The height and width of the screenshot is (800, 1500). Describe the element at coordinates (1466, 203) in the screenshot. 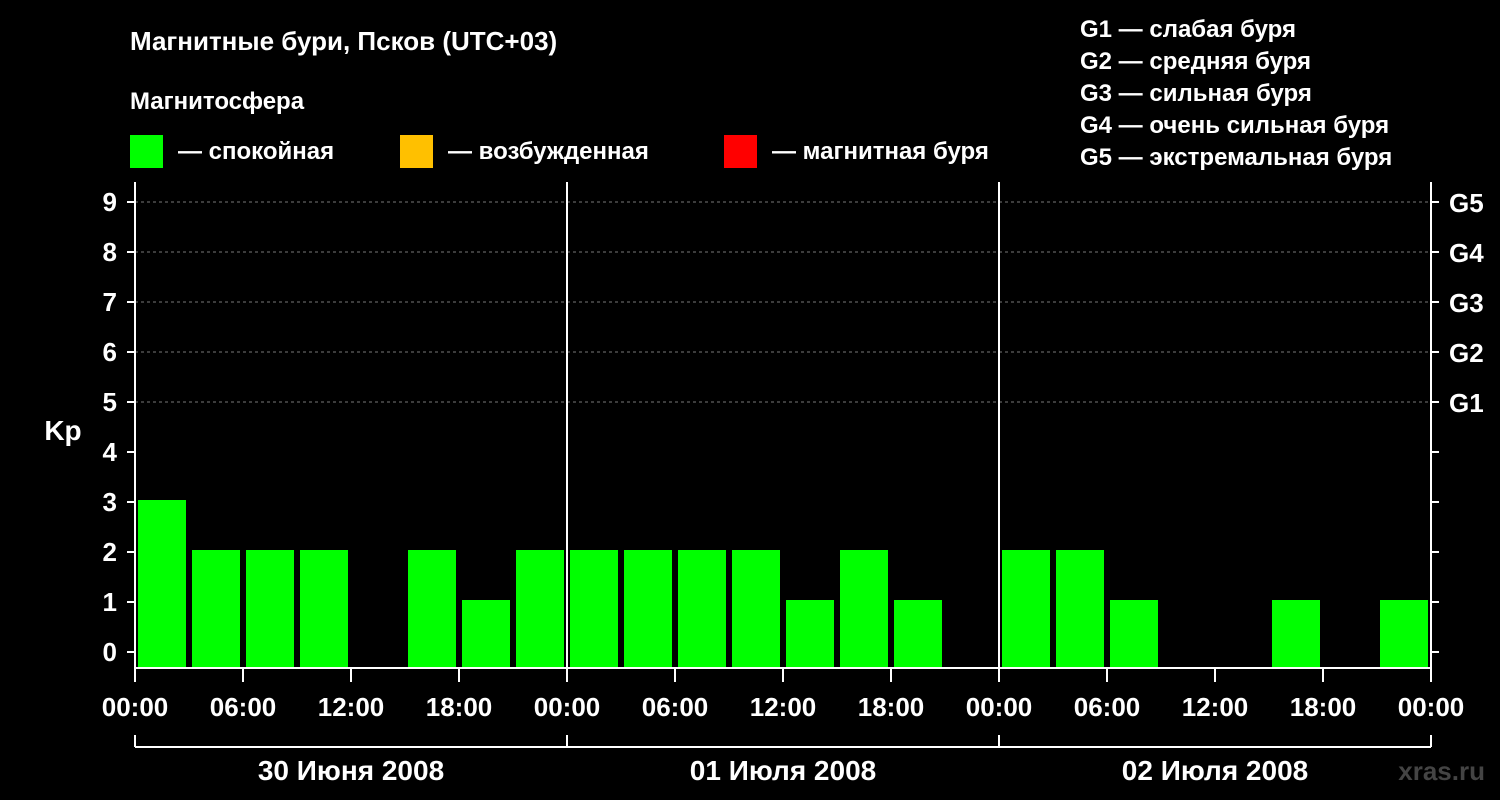

I see `g-level-label: G5` at that location.